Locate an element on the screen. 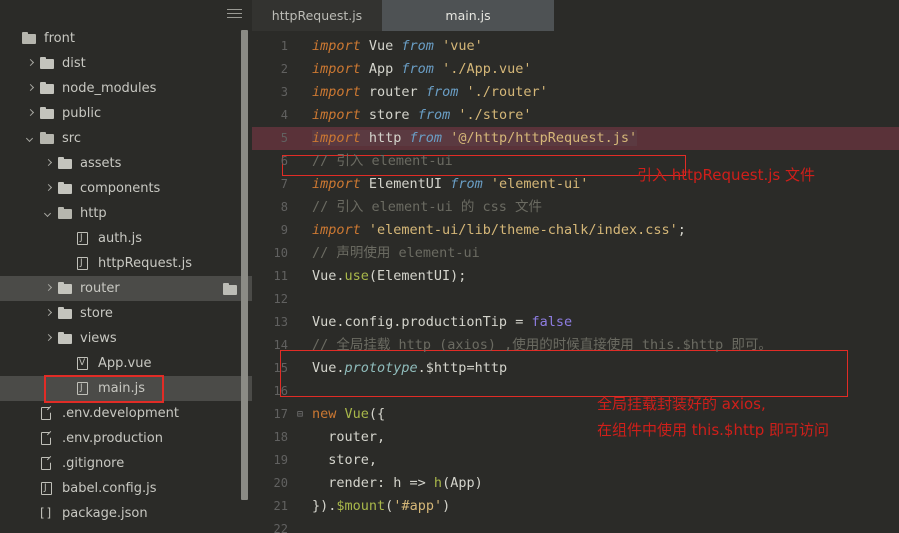 The image size is (899, 533). tree-item-assets: assets is located at coordinates (126, 163).